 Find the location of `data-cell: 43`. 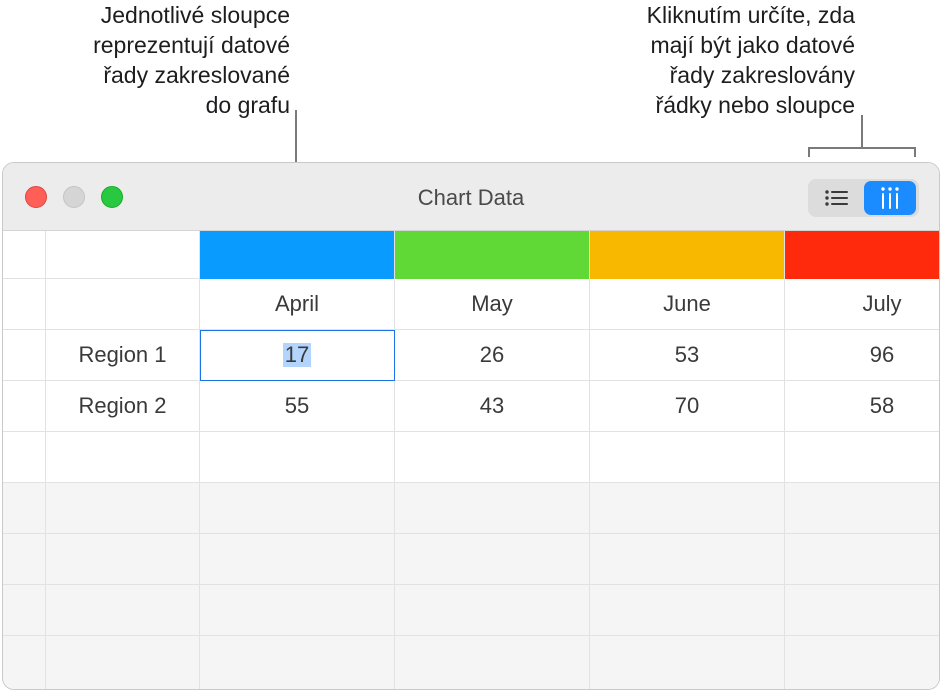

data-cell: 43 is located at coordinates (492, 406).